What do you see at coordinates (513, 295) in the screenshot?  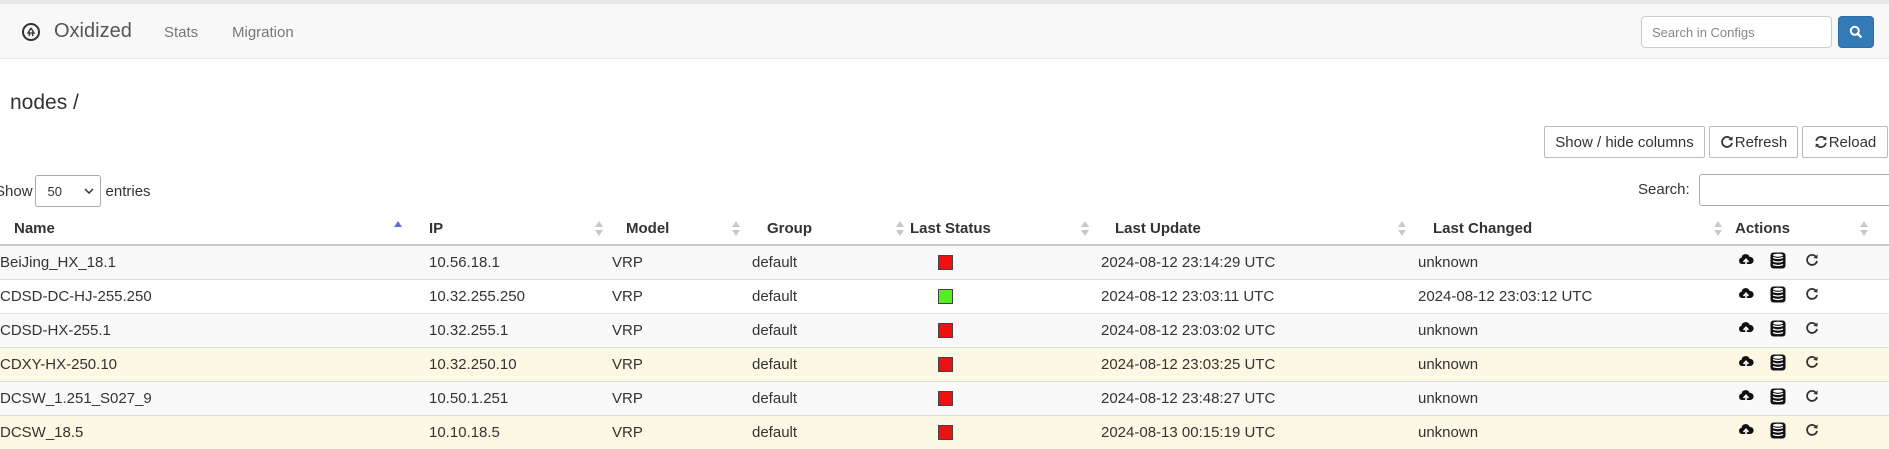 I see `cell-ip: 10.32.255.250` at bounding box center [513, 295].